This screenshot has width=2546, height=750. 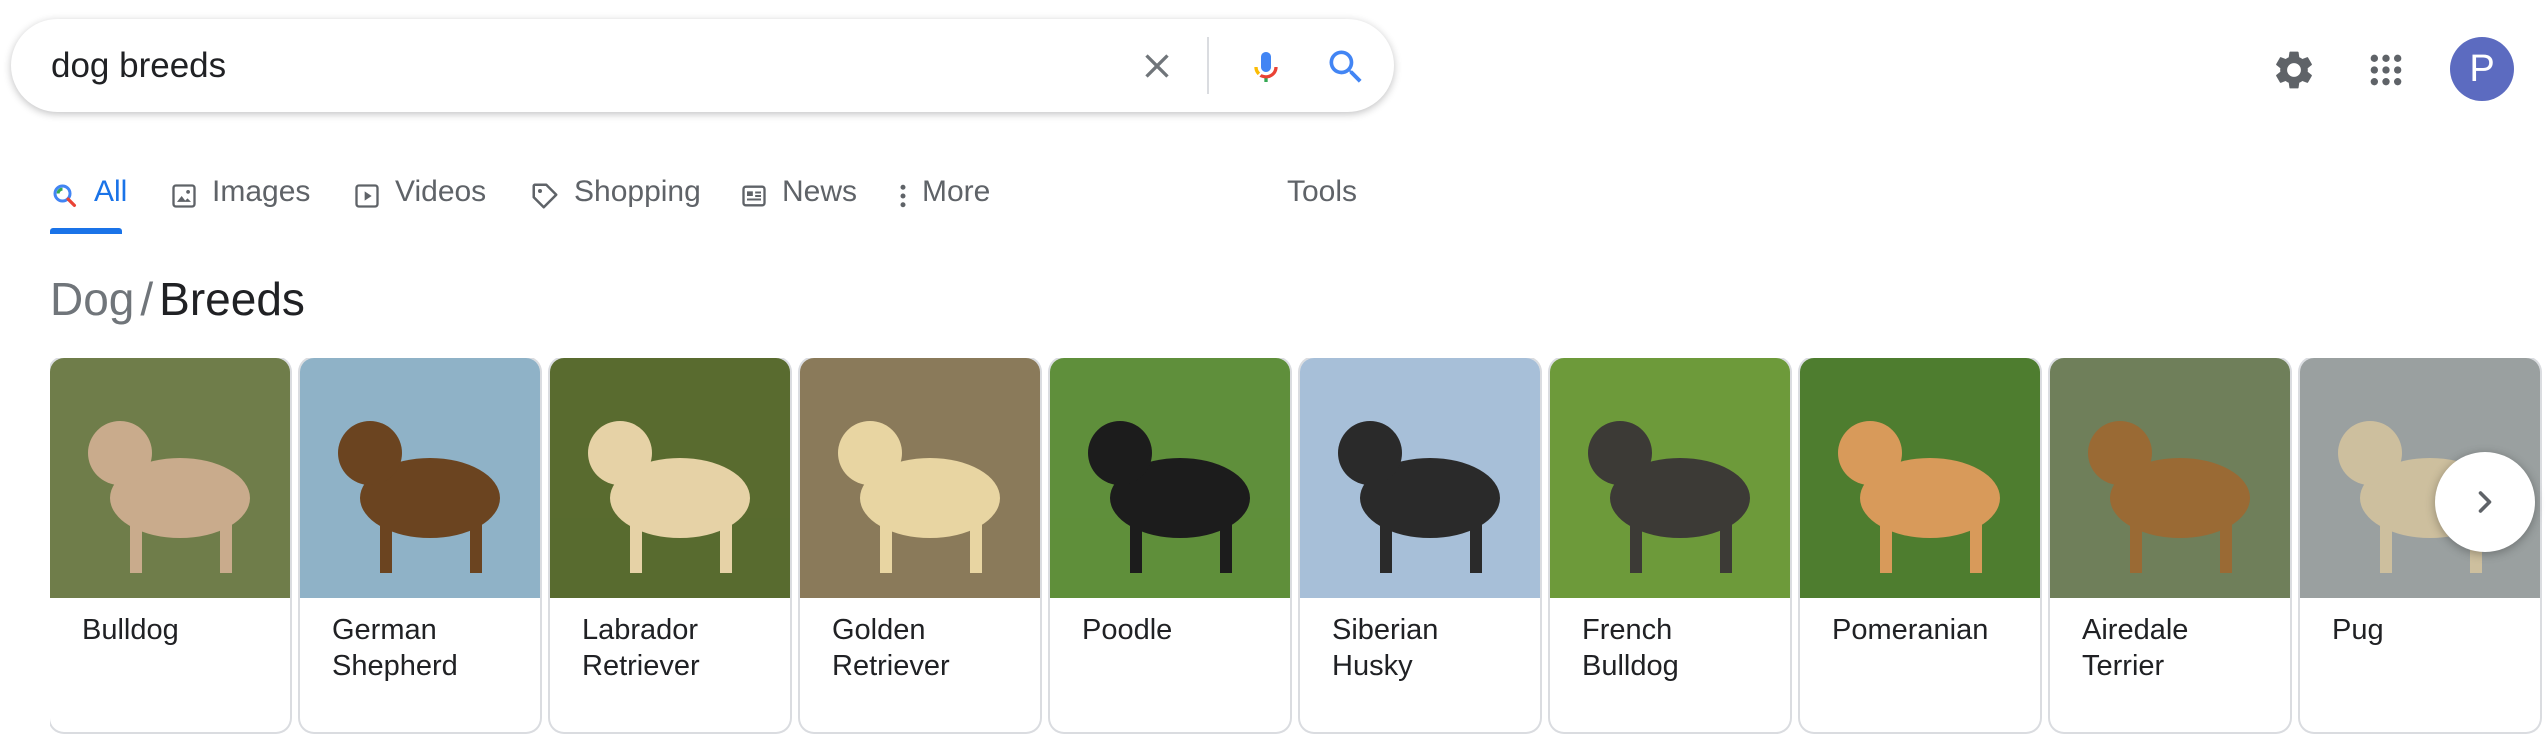 I want to click on tab-images: Images, so click(x=240, y=192).